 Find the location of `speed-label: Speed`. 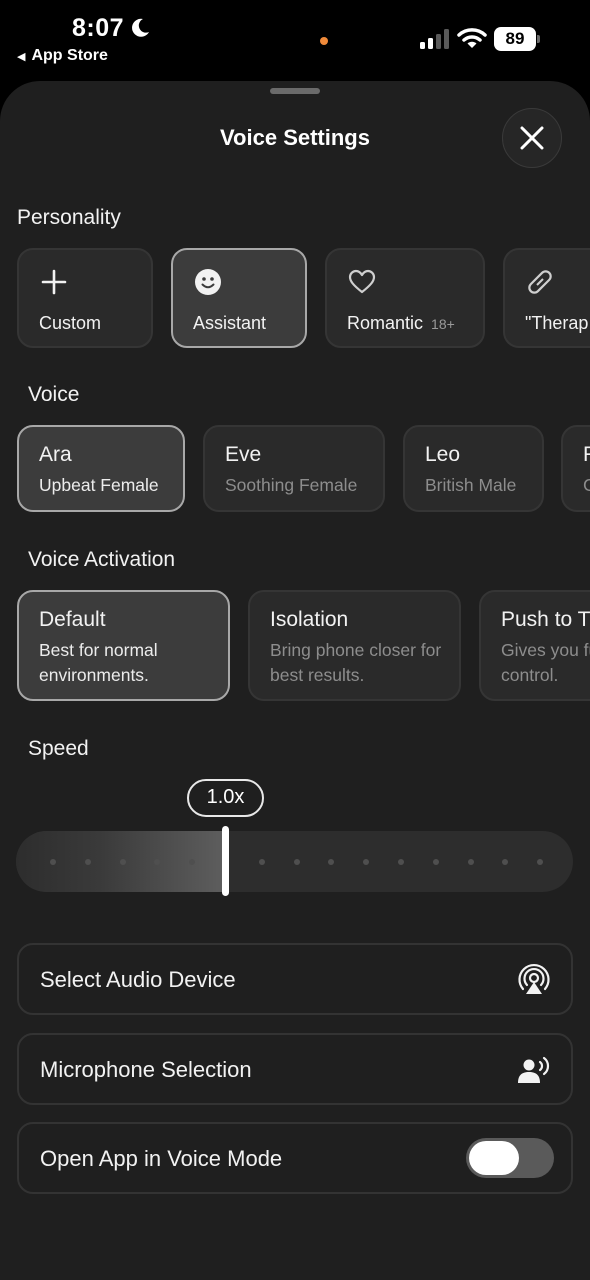

speed-label: Speed is located at coordinates (58, 748).